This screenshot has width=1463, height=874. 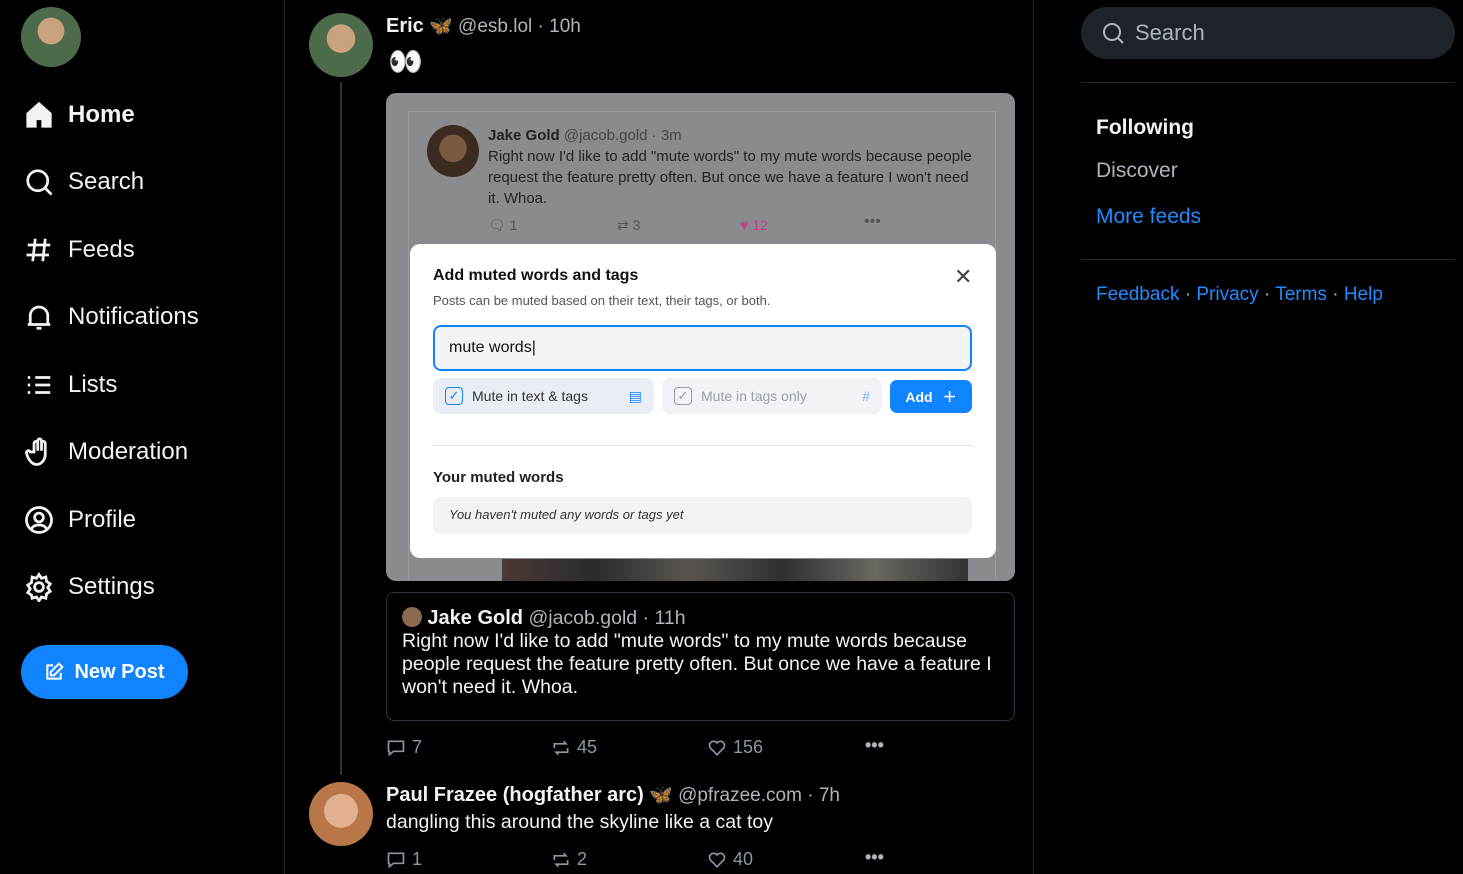 What do you see at coordinates (38, 250) in the screenshot?
I see `hash-icon` at bounding box center [38, 250].